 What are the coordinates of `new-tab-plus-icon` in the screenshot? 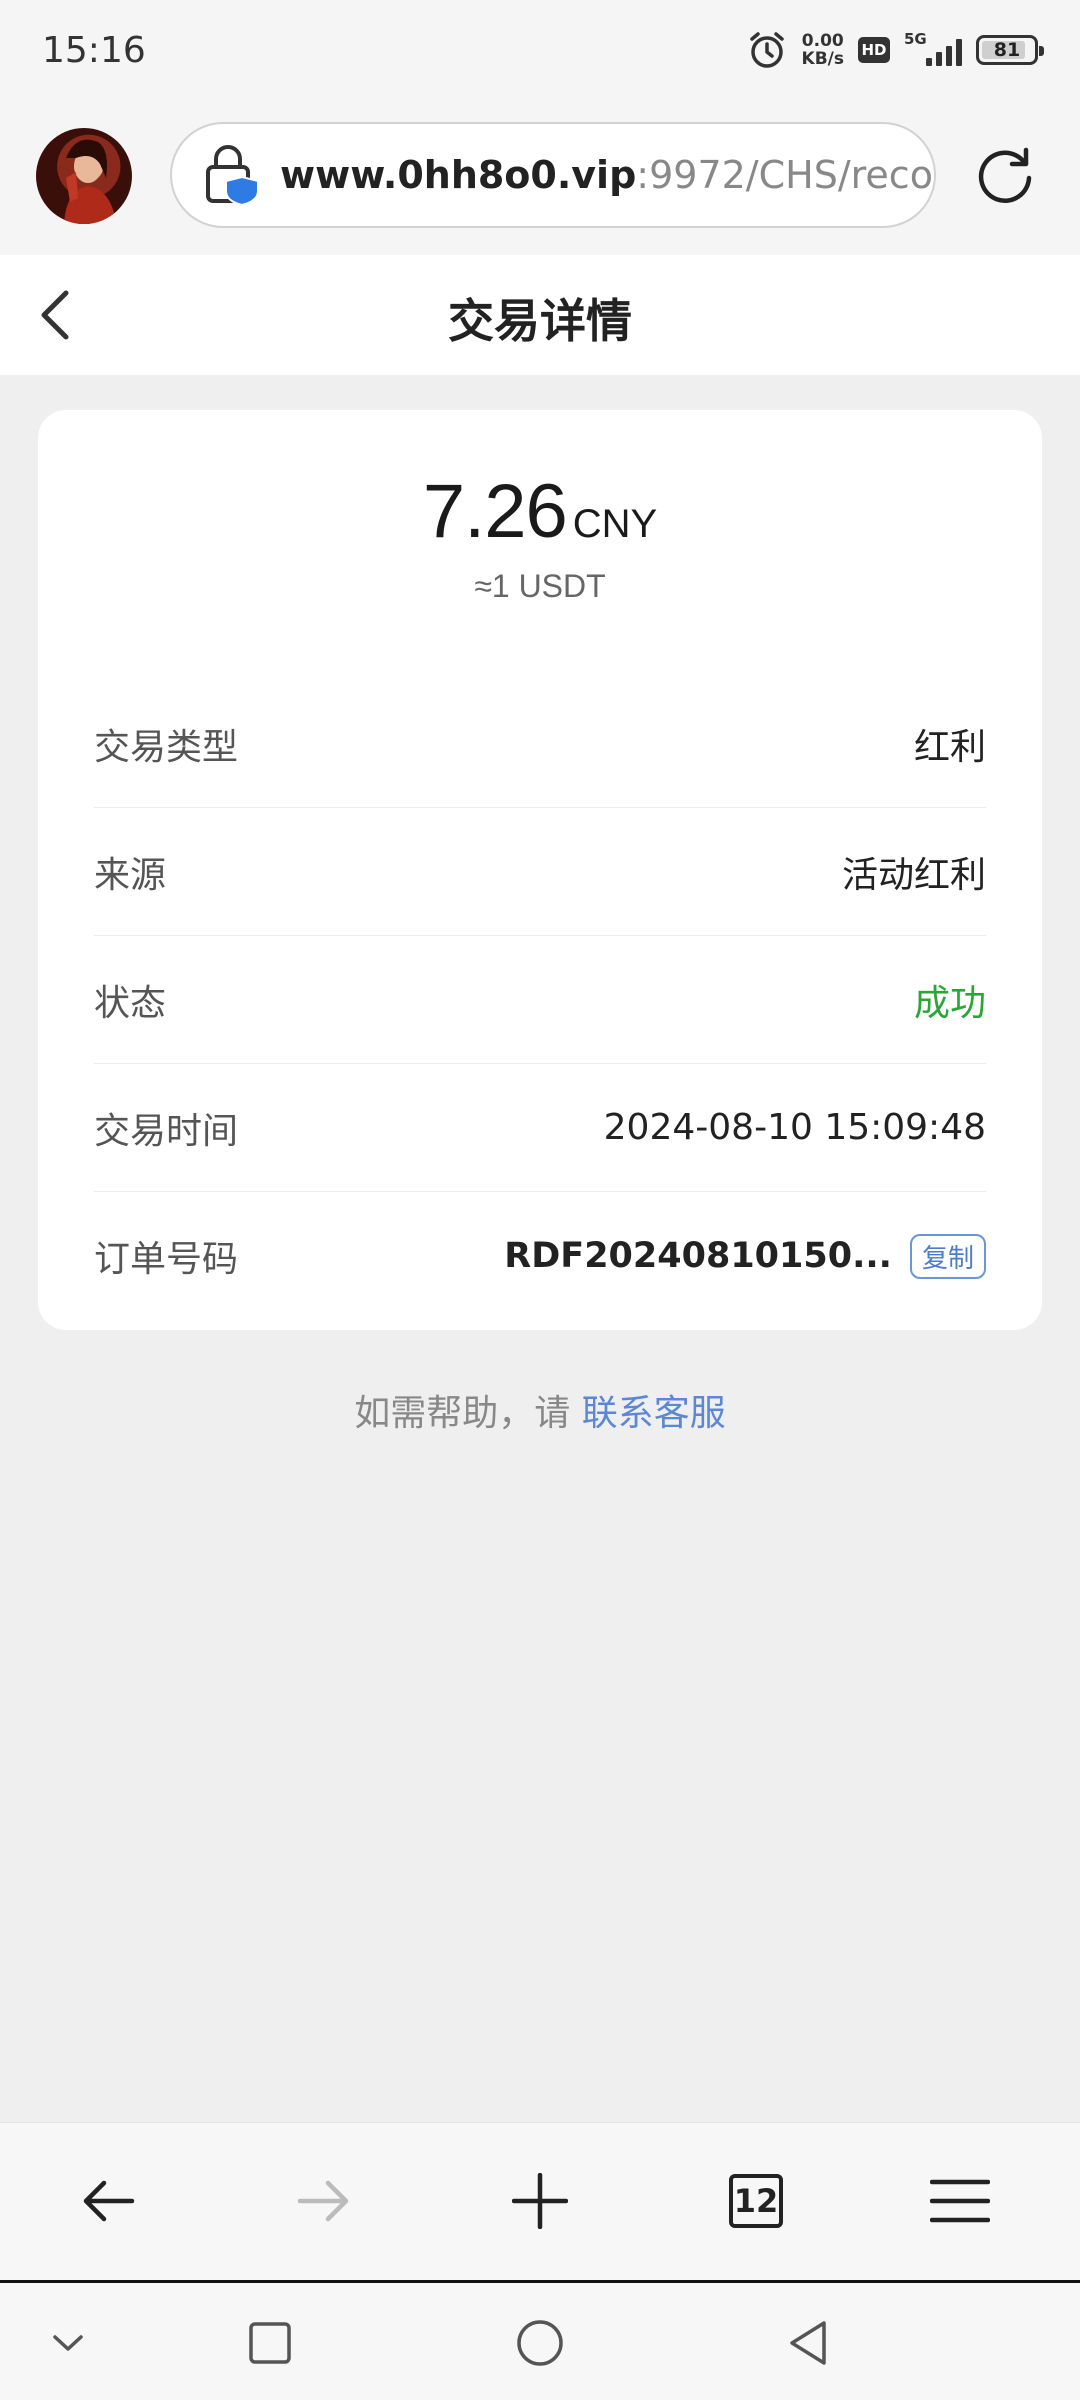 It's located at (540, 2201).